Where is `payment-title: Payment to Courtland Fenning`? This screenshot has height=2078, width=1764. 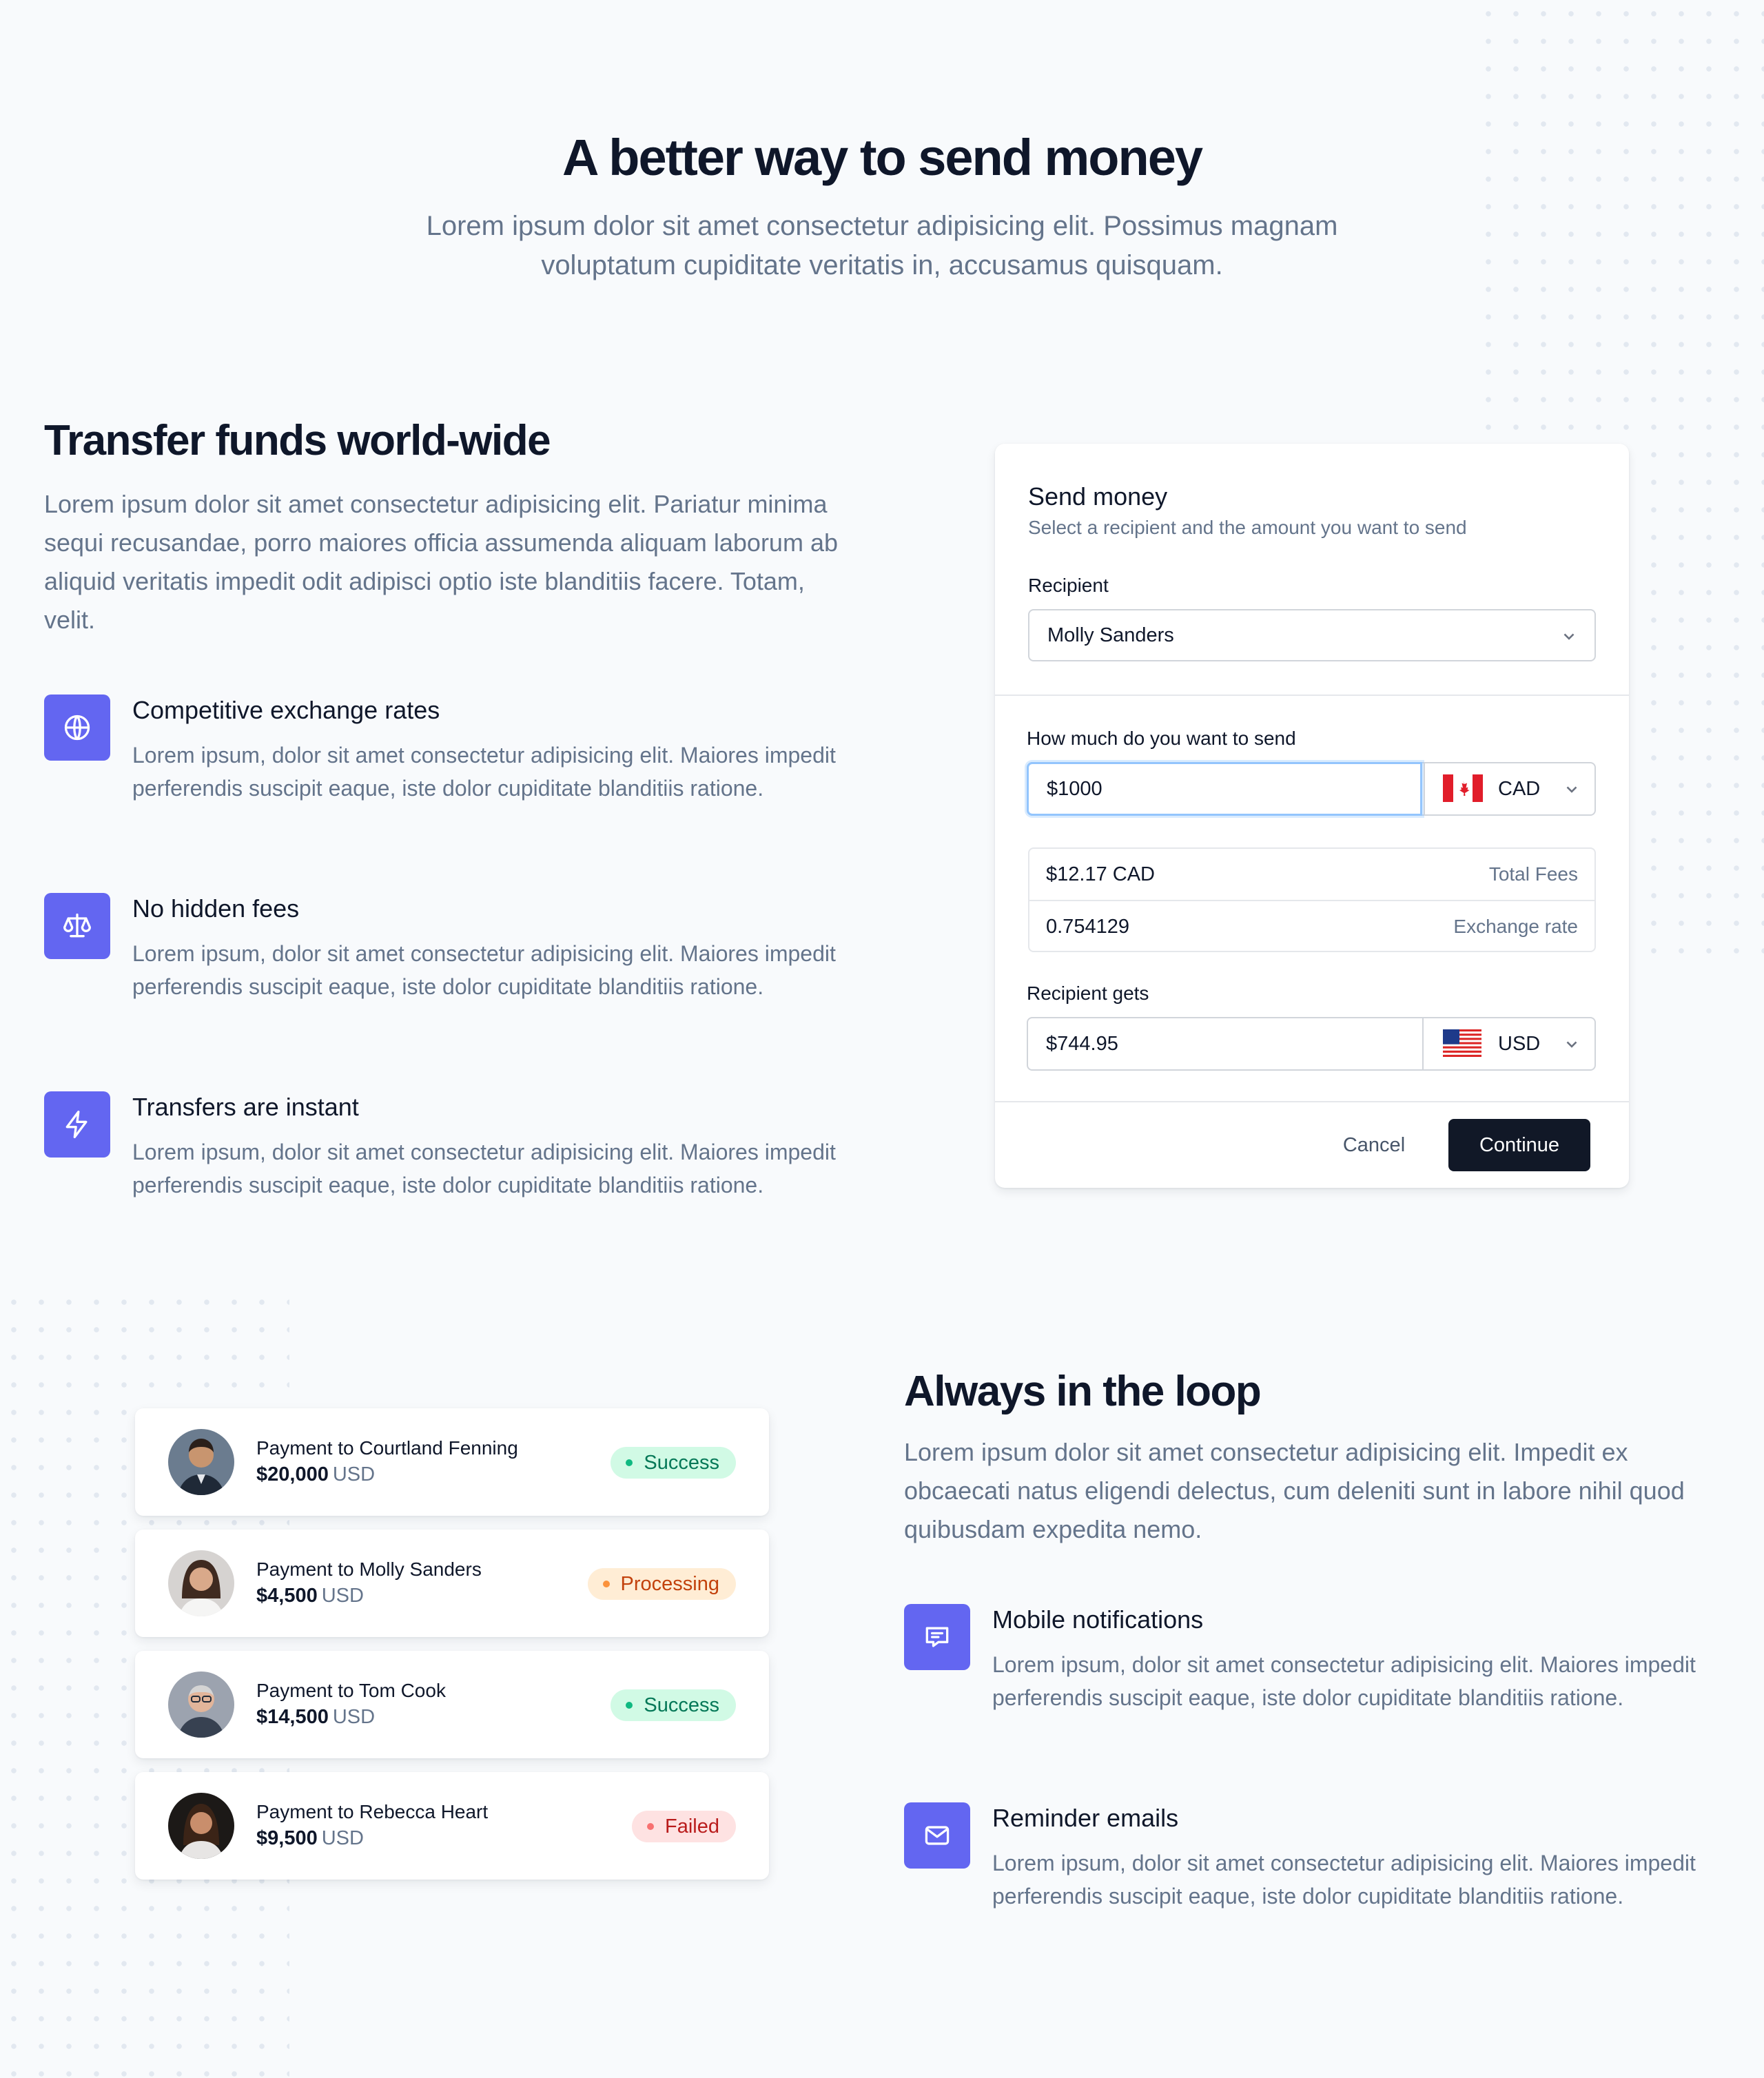 payment-title: Payment to Courtland Fenning is located at coordinates (387, 1448).